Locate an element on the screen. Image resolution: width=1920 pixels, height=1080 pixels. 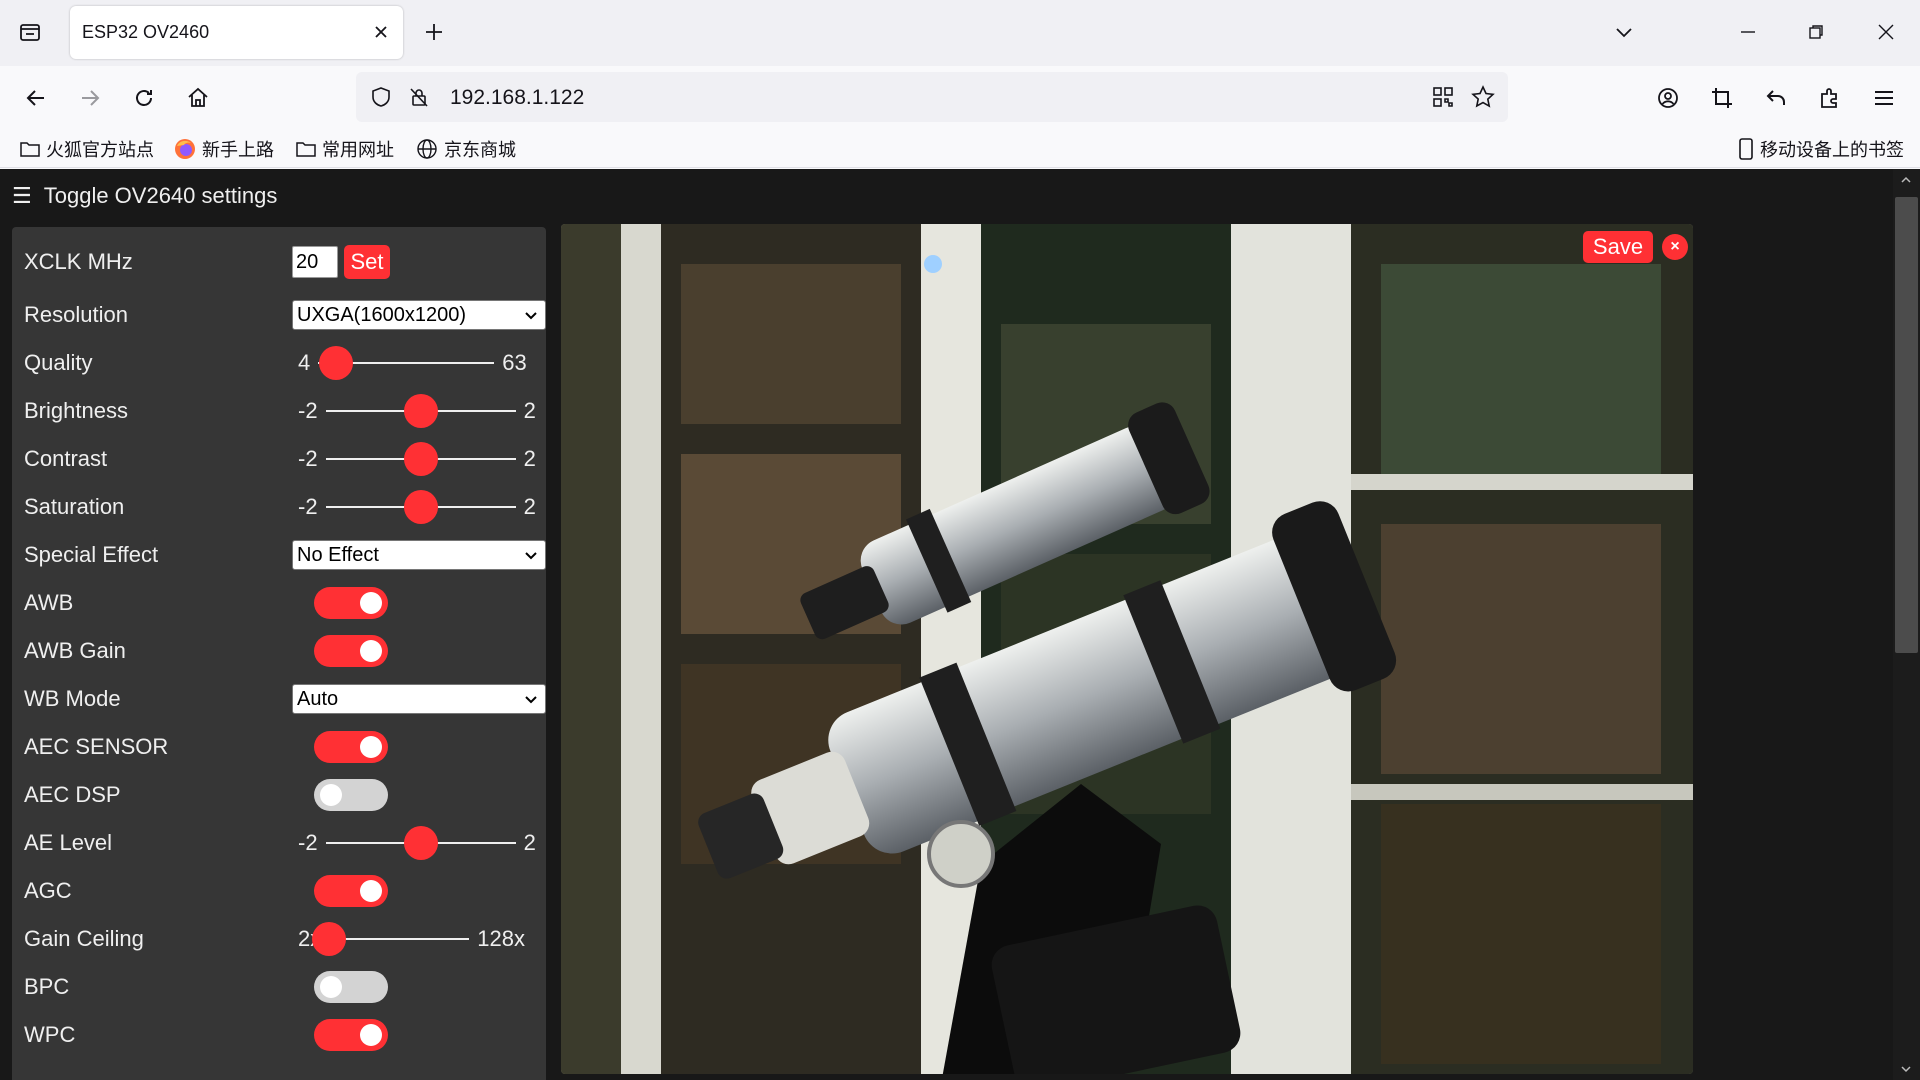
back-icon is located at coordinates (36, 98).